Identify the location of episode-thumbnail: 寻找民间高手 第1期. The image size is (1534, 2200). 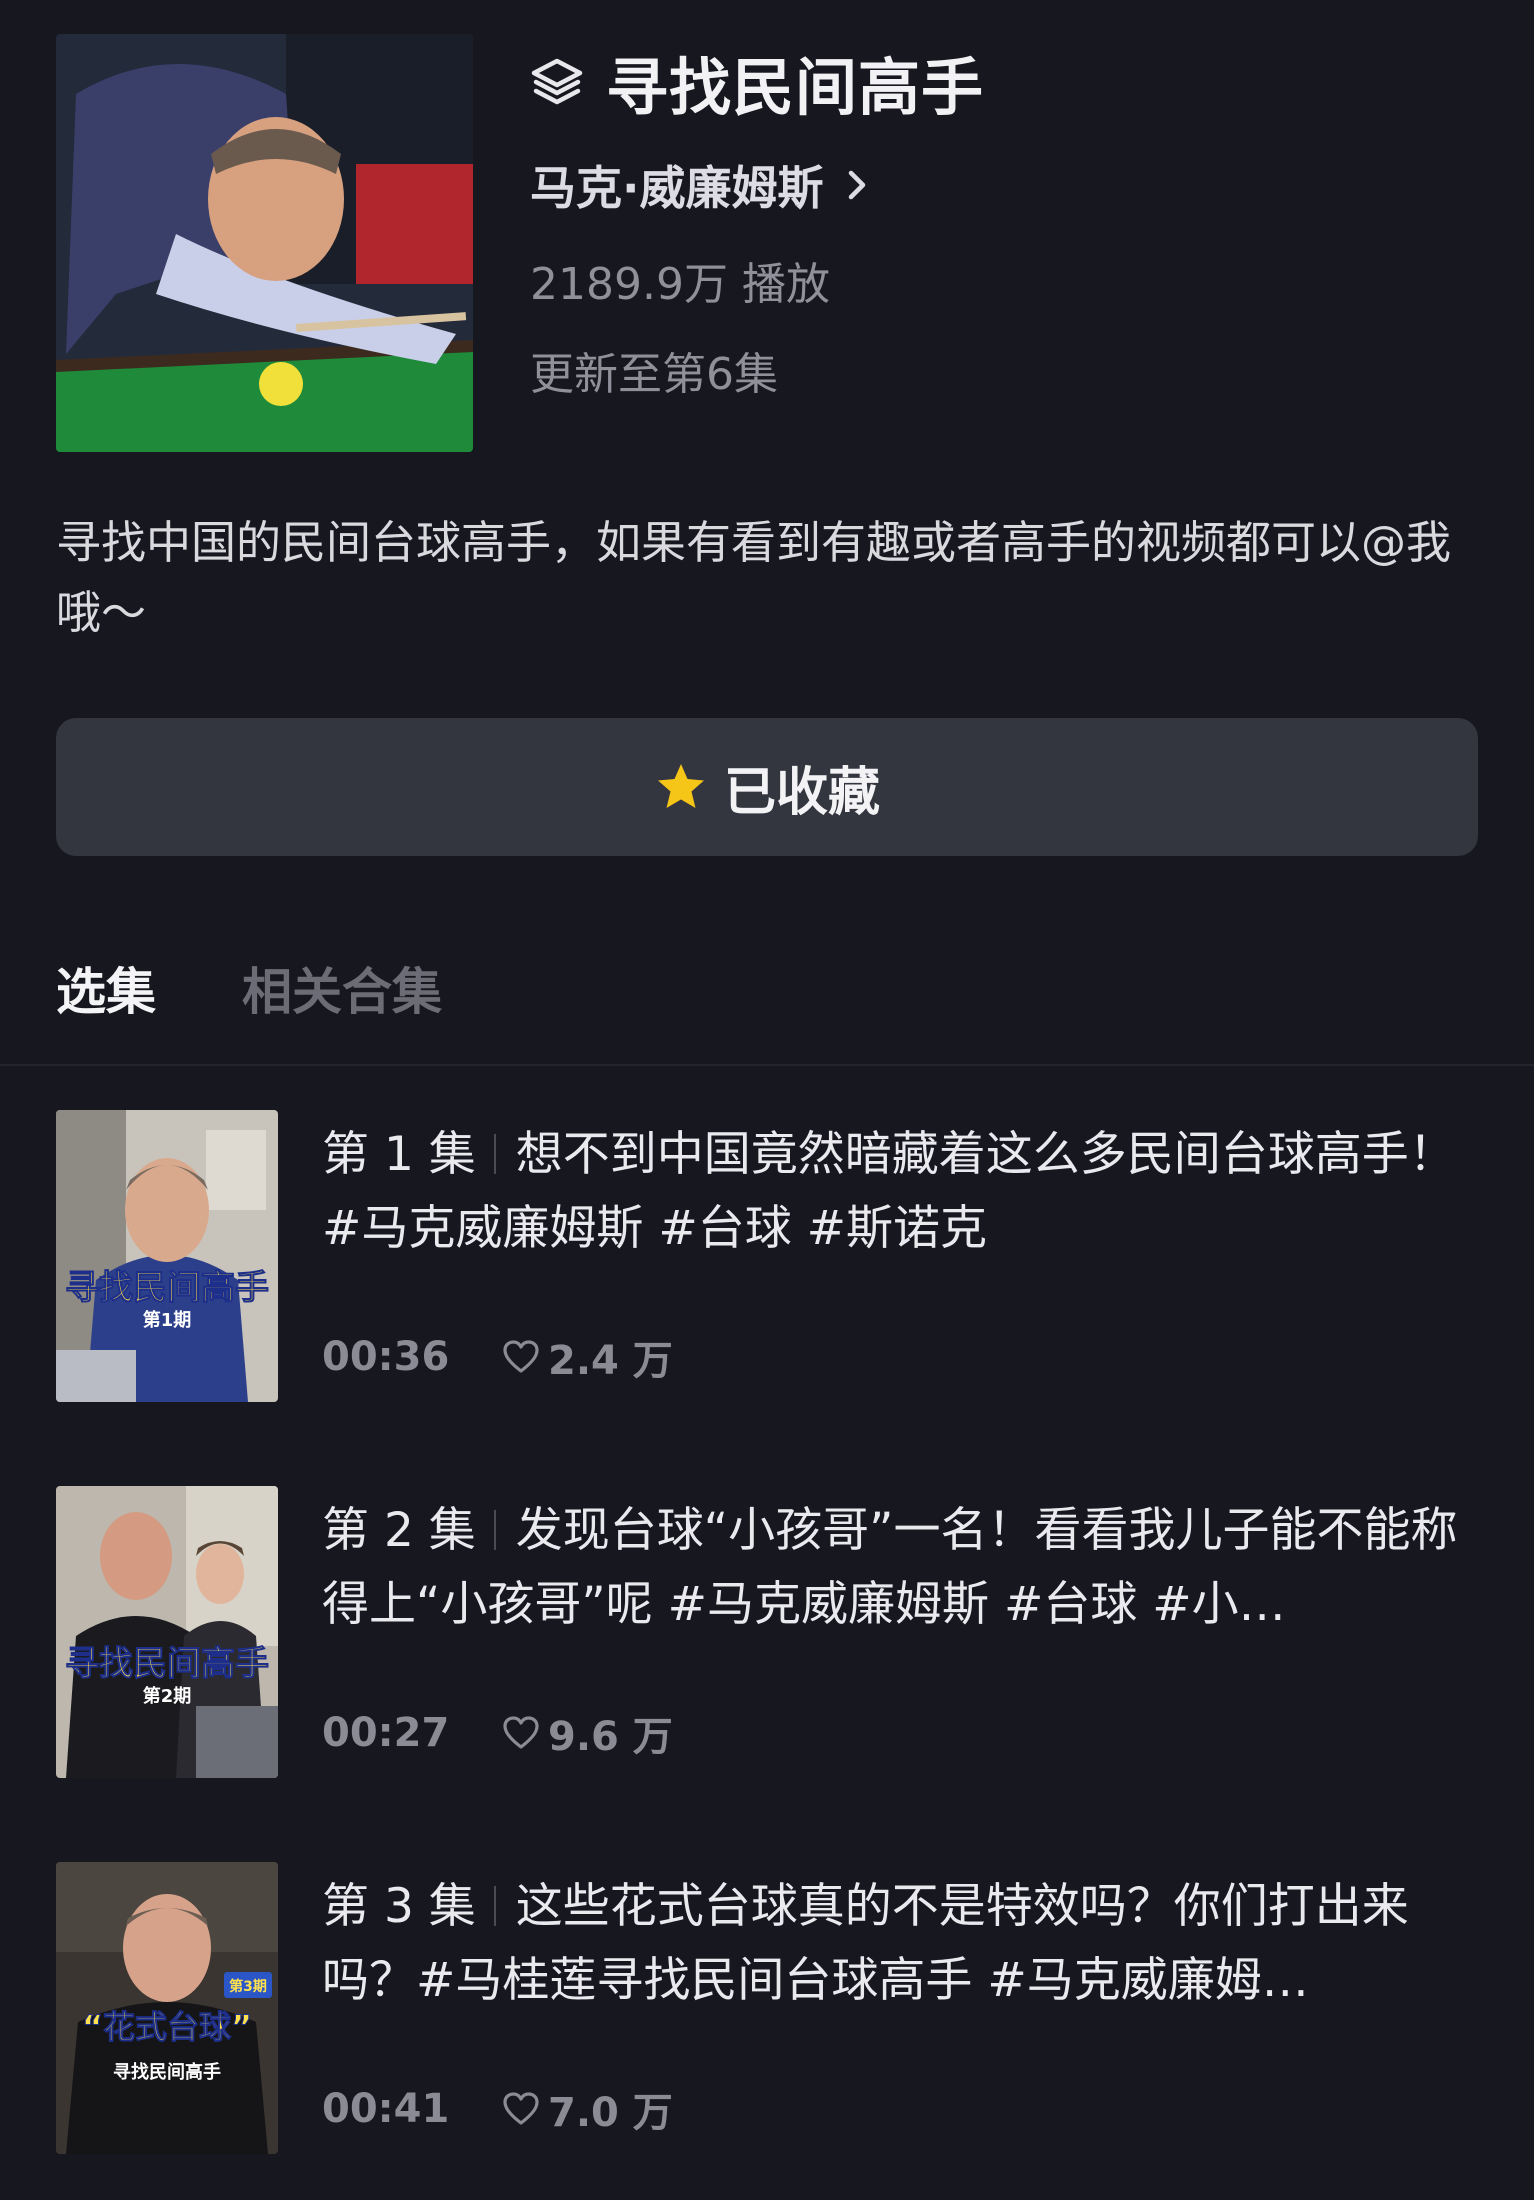
(167, 1256).